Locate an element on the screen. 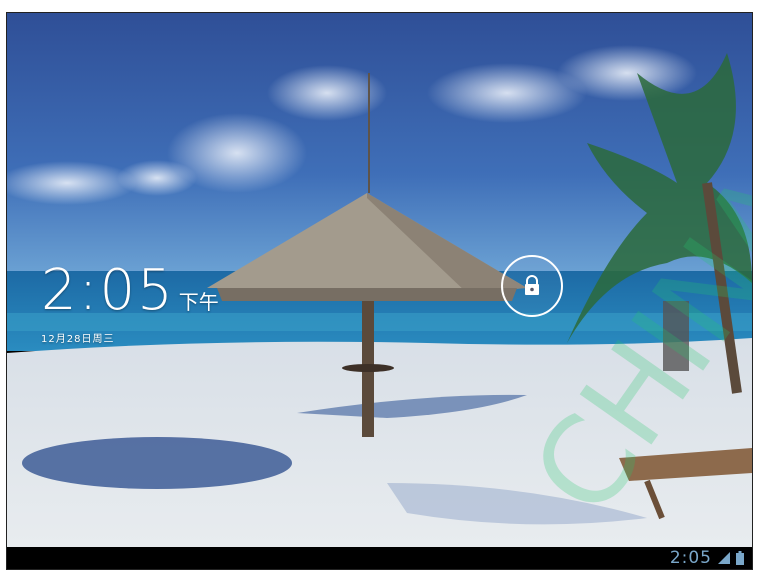 The width and height of the screenshot is (757, 574). clock-ampm: 下午 is located at coordinates (198, 302).